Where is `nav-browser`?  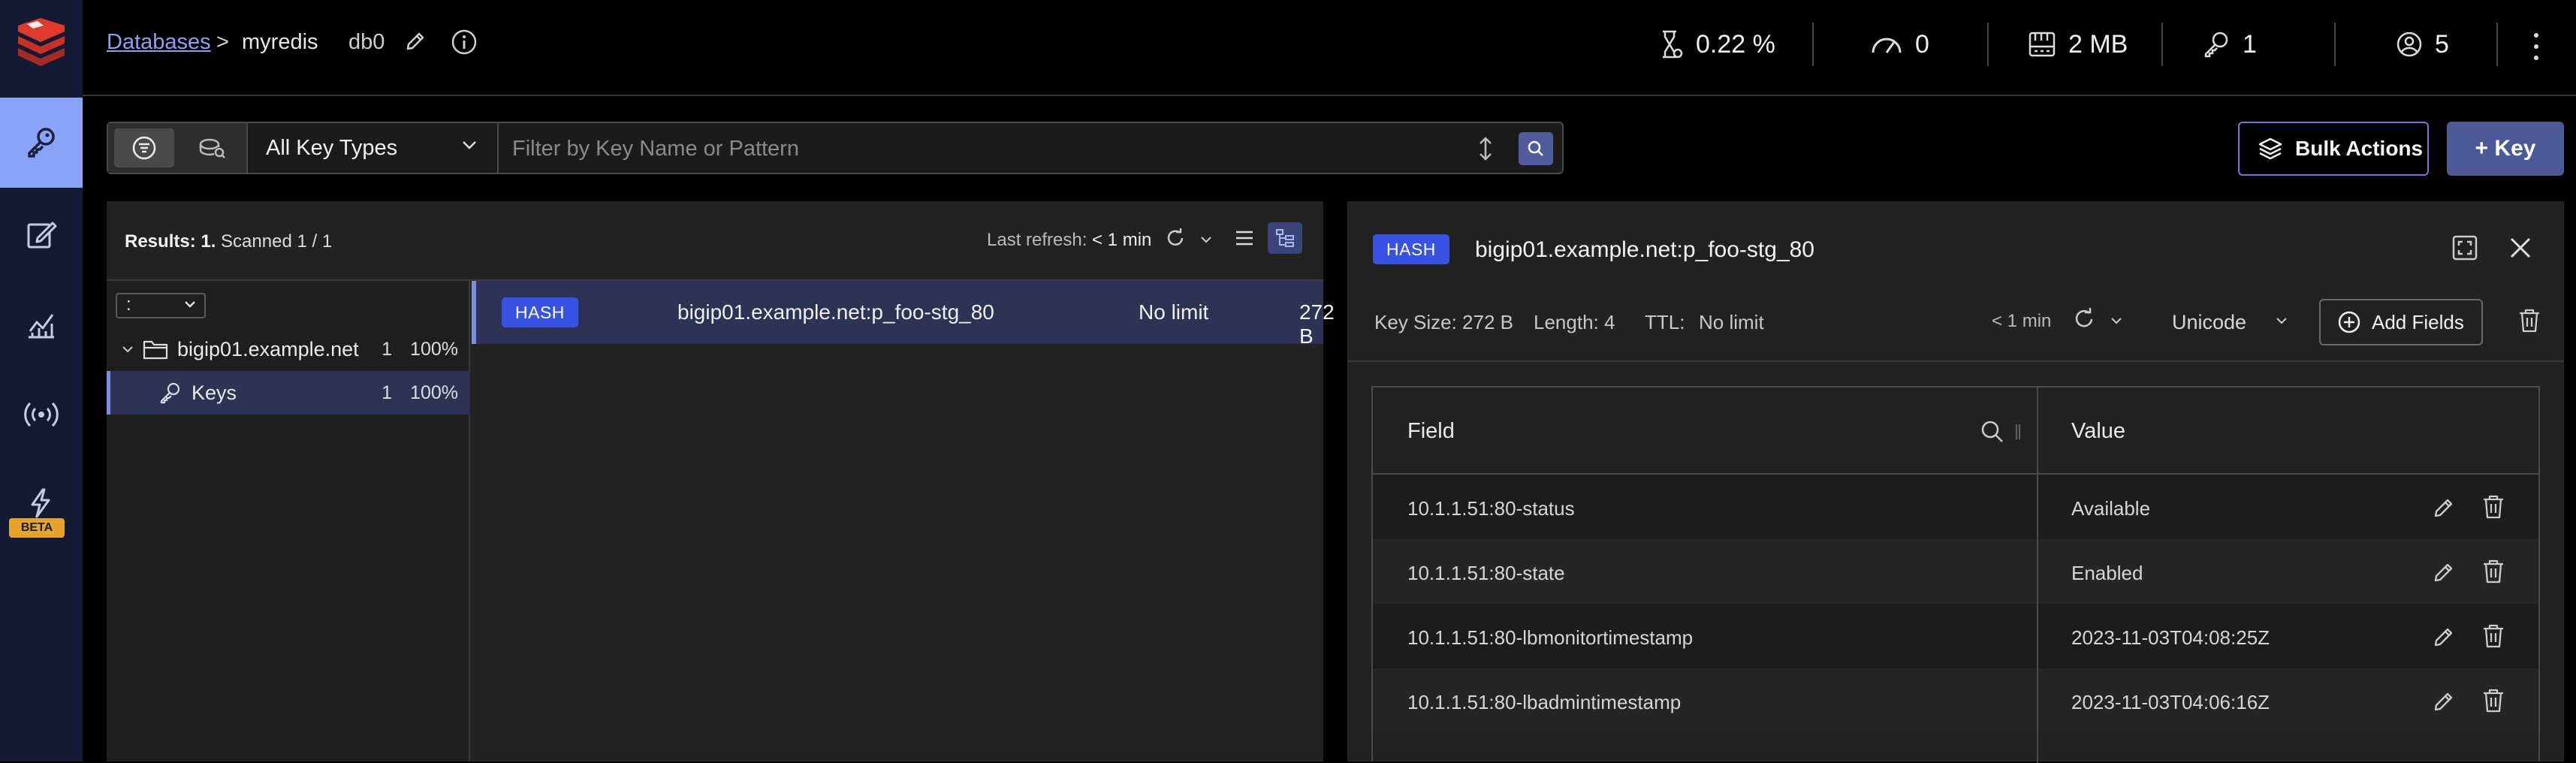
nav-browser is located at coordinates (41, 143).